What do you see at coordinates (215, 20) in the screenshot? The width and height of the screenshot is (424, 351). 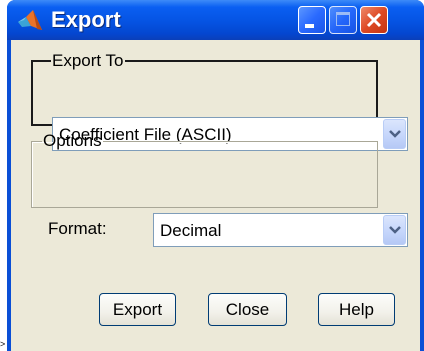 I see `title-bar: Export` at bounding box center [215, 20].